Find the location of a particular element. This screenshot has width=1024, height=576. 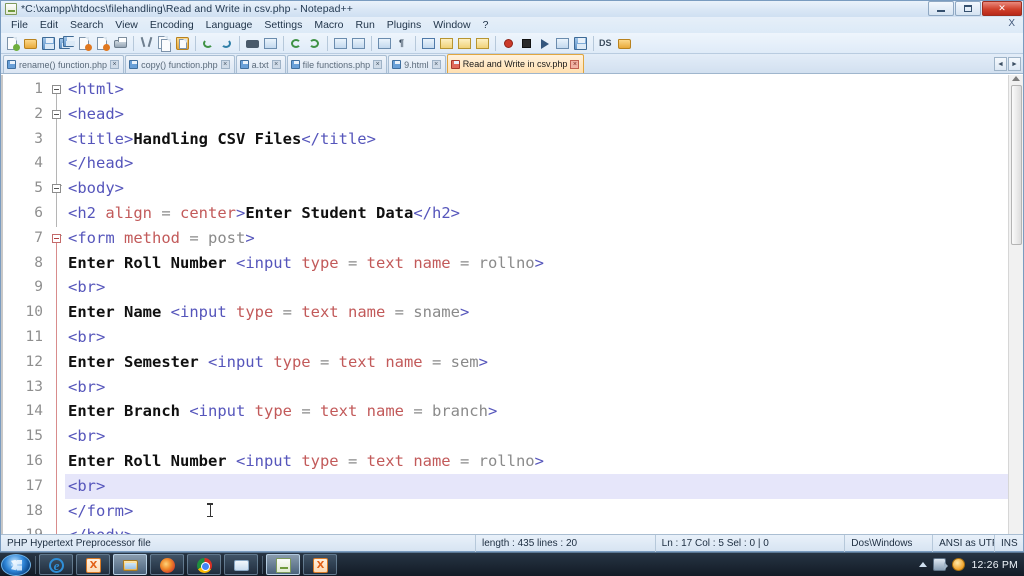

code-line: <title>Handling CSV Files</title> is located at coordinates (536, 139).